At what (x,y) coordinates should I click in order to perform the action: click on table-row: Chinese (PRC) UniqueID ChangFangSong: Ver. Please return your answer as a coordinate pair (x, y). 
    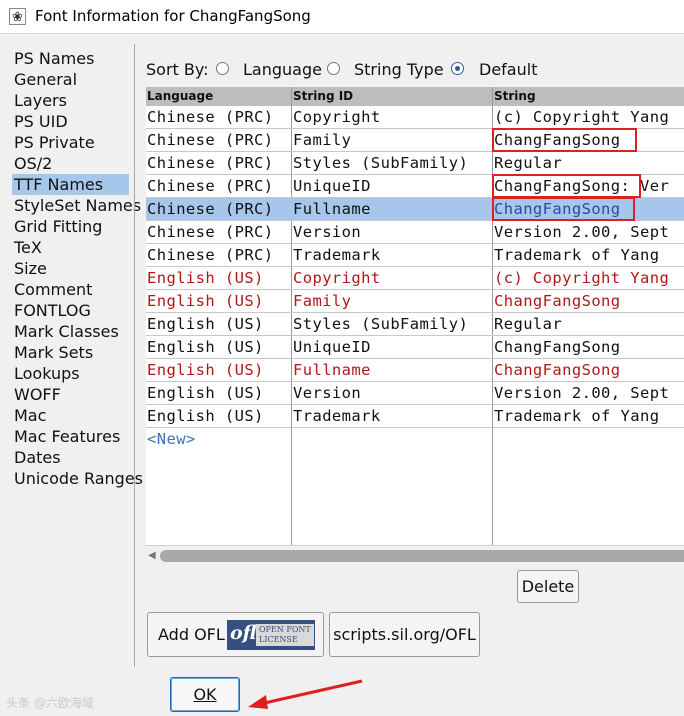
    Looking at the image, I should click on (415, 186).